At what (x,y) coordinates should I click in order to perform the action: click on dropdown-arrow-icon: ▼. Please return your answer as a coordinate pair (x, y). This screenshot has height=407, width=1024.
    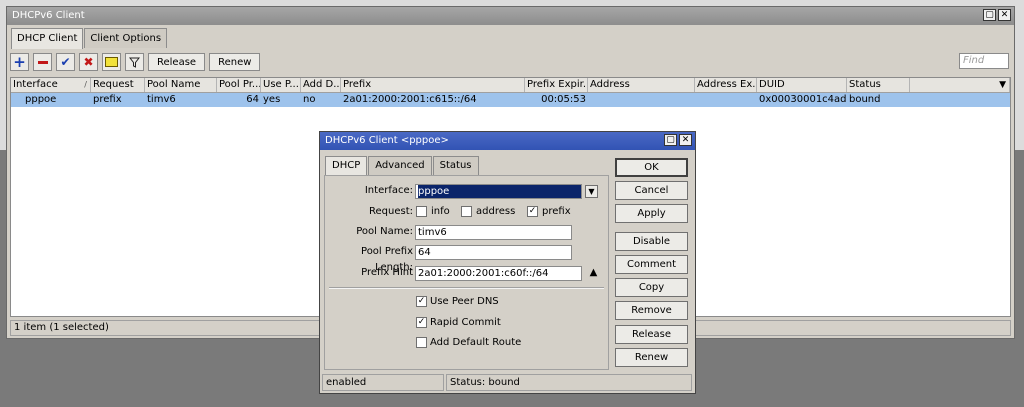
    Looking at the image, I should click on (1002, 85).